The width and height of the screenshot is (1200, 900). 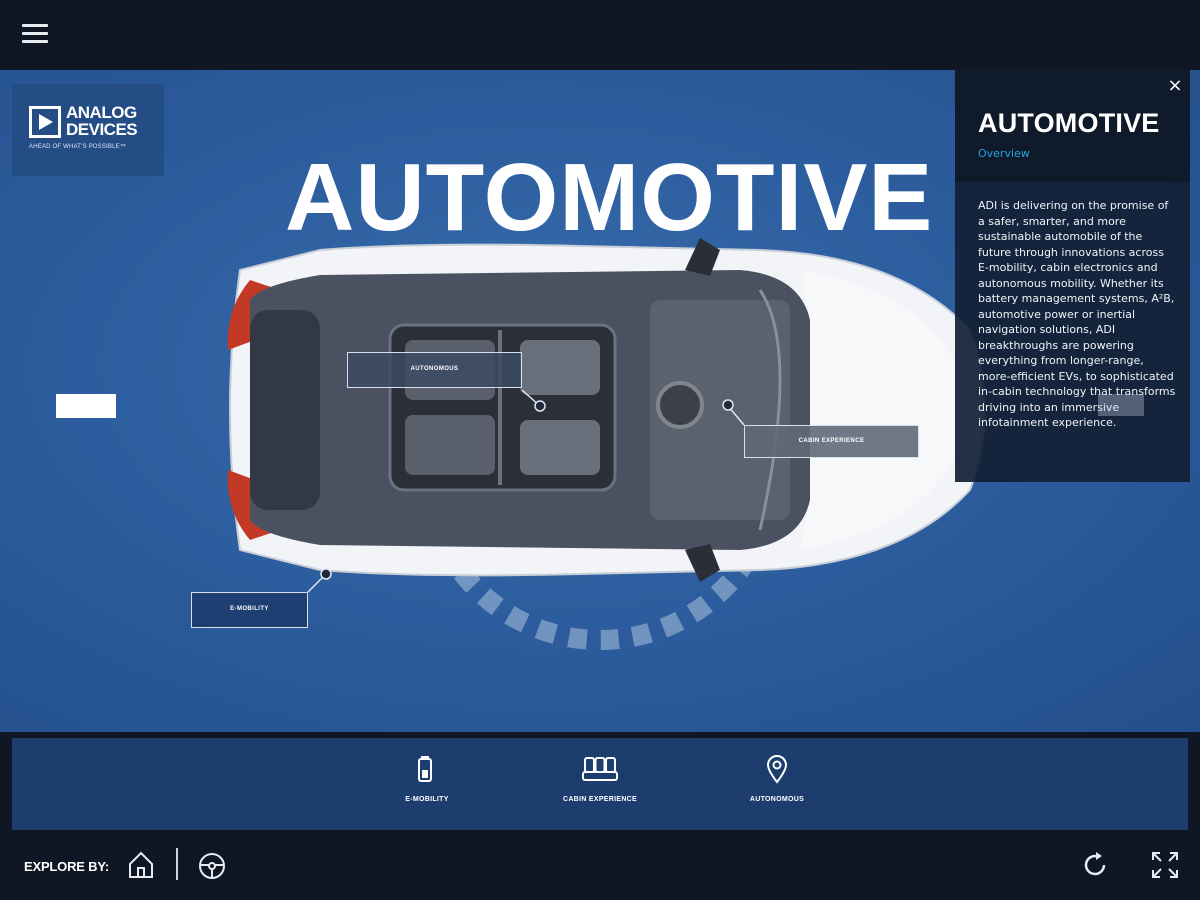 What do you see at coordinates (1165, 865) in the screenshot?
I see `fullscreen-icon` at bounding box center [1165, 865].